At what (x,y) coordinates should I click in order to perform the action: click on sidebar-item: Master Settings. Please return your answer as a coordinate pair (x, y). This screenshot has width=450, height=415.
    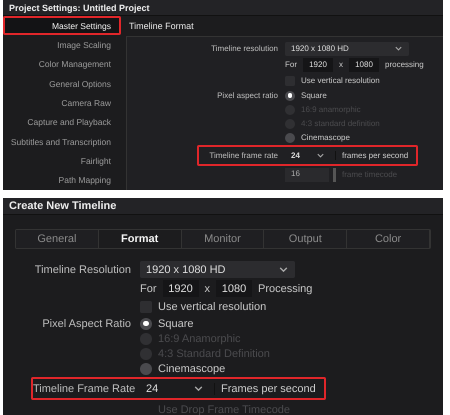
    Looking at the image, I should click on (62, 26).